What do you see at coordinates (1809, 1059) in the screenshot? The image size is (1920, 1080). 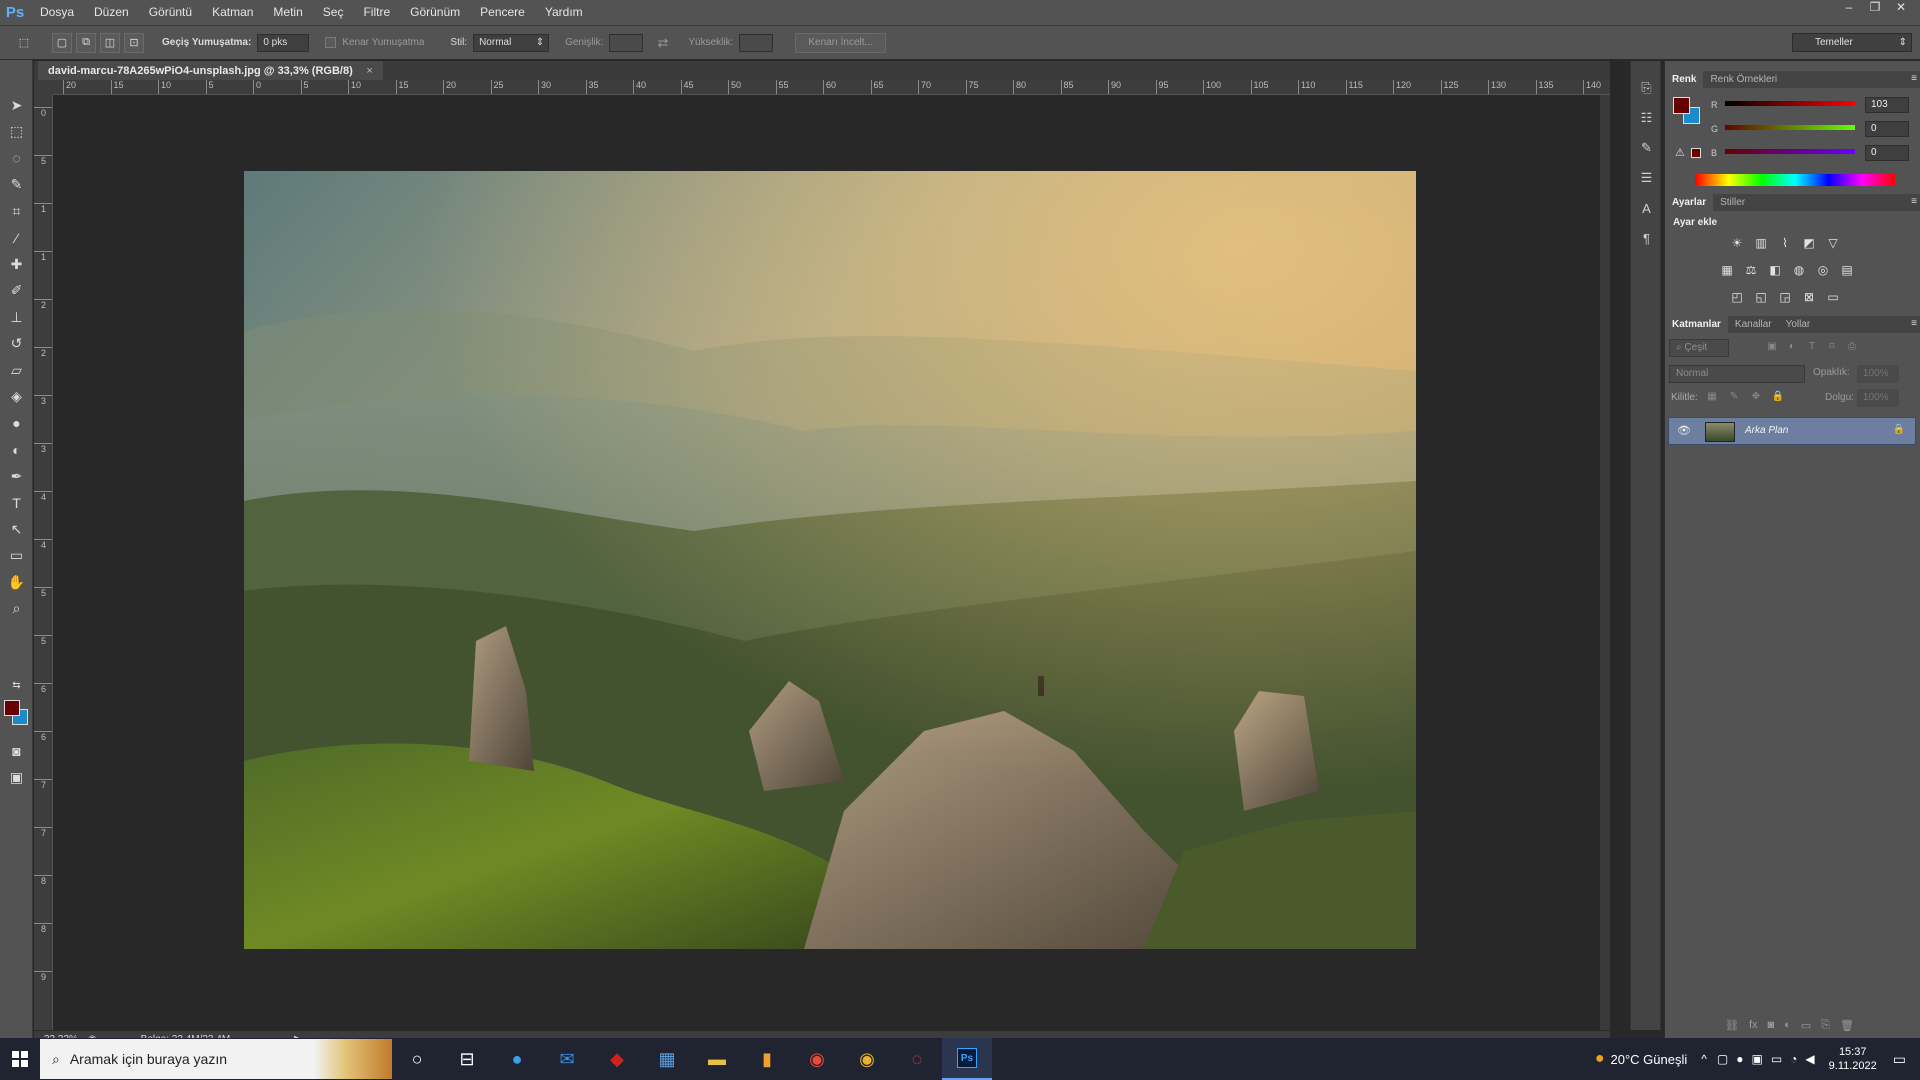 I see `volume-icon: ◀` at bounding box center [1809, 1059].